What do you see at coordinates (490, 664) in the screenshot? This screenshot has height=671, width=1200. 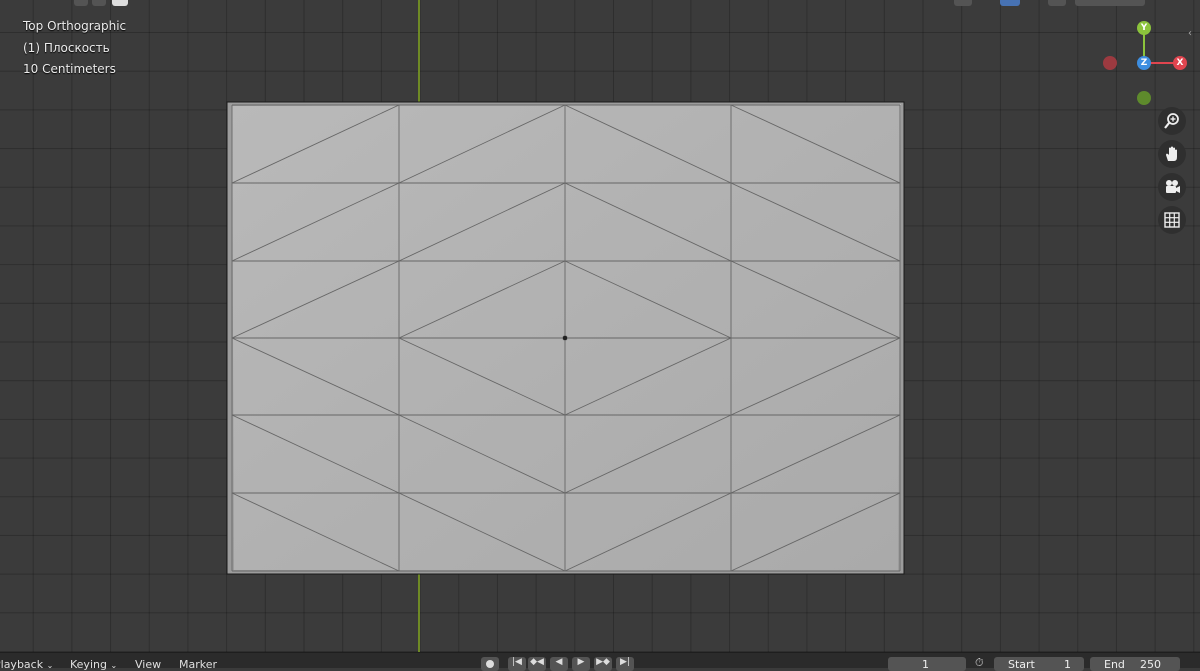 I see `record-icon` at bounding box center [490, 664].